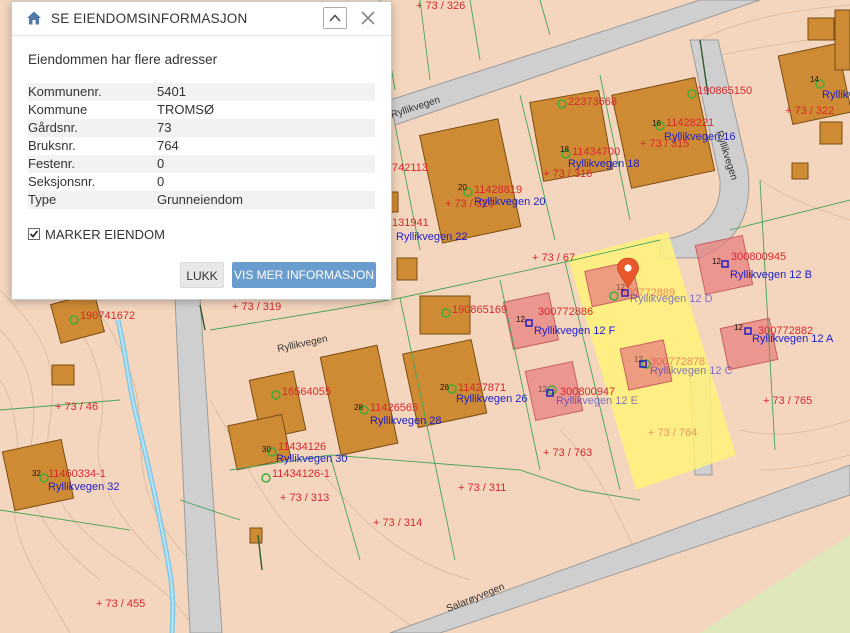 This screenshot has width=850, height=633. Describe the element at coordinates (266, 128) in the screenshot. I see `row-value: 73` at that location.